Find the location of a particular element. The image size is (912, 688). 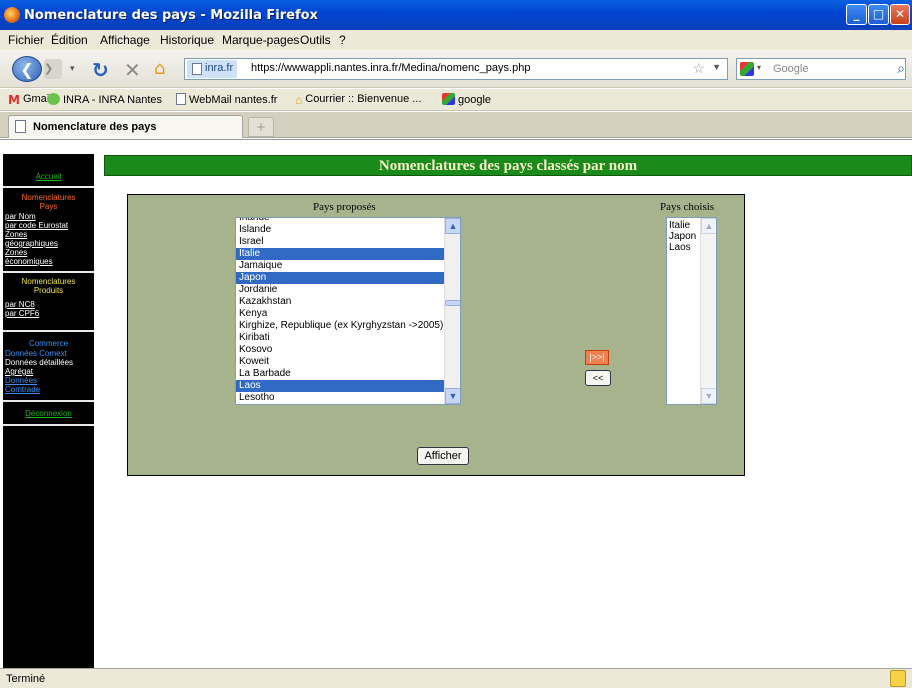

url-dropdown-icon: ▼ is located at coordinates (716, 67).